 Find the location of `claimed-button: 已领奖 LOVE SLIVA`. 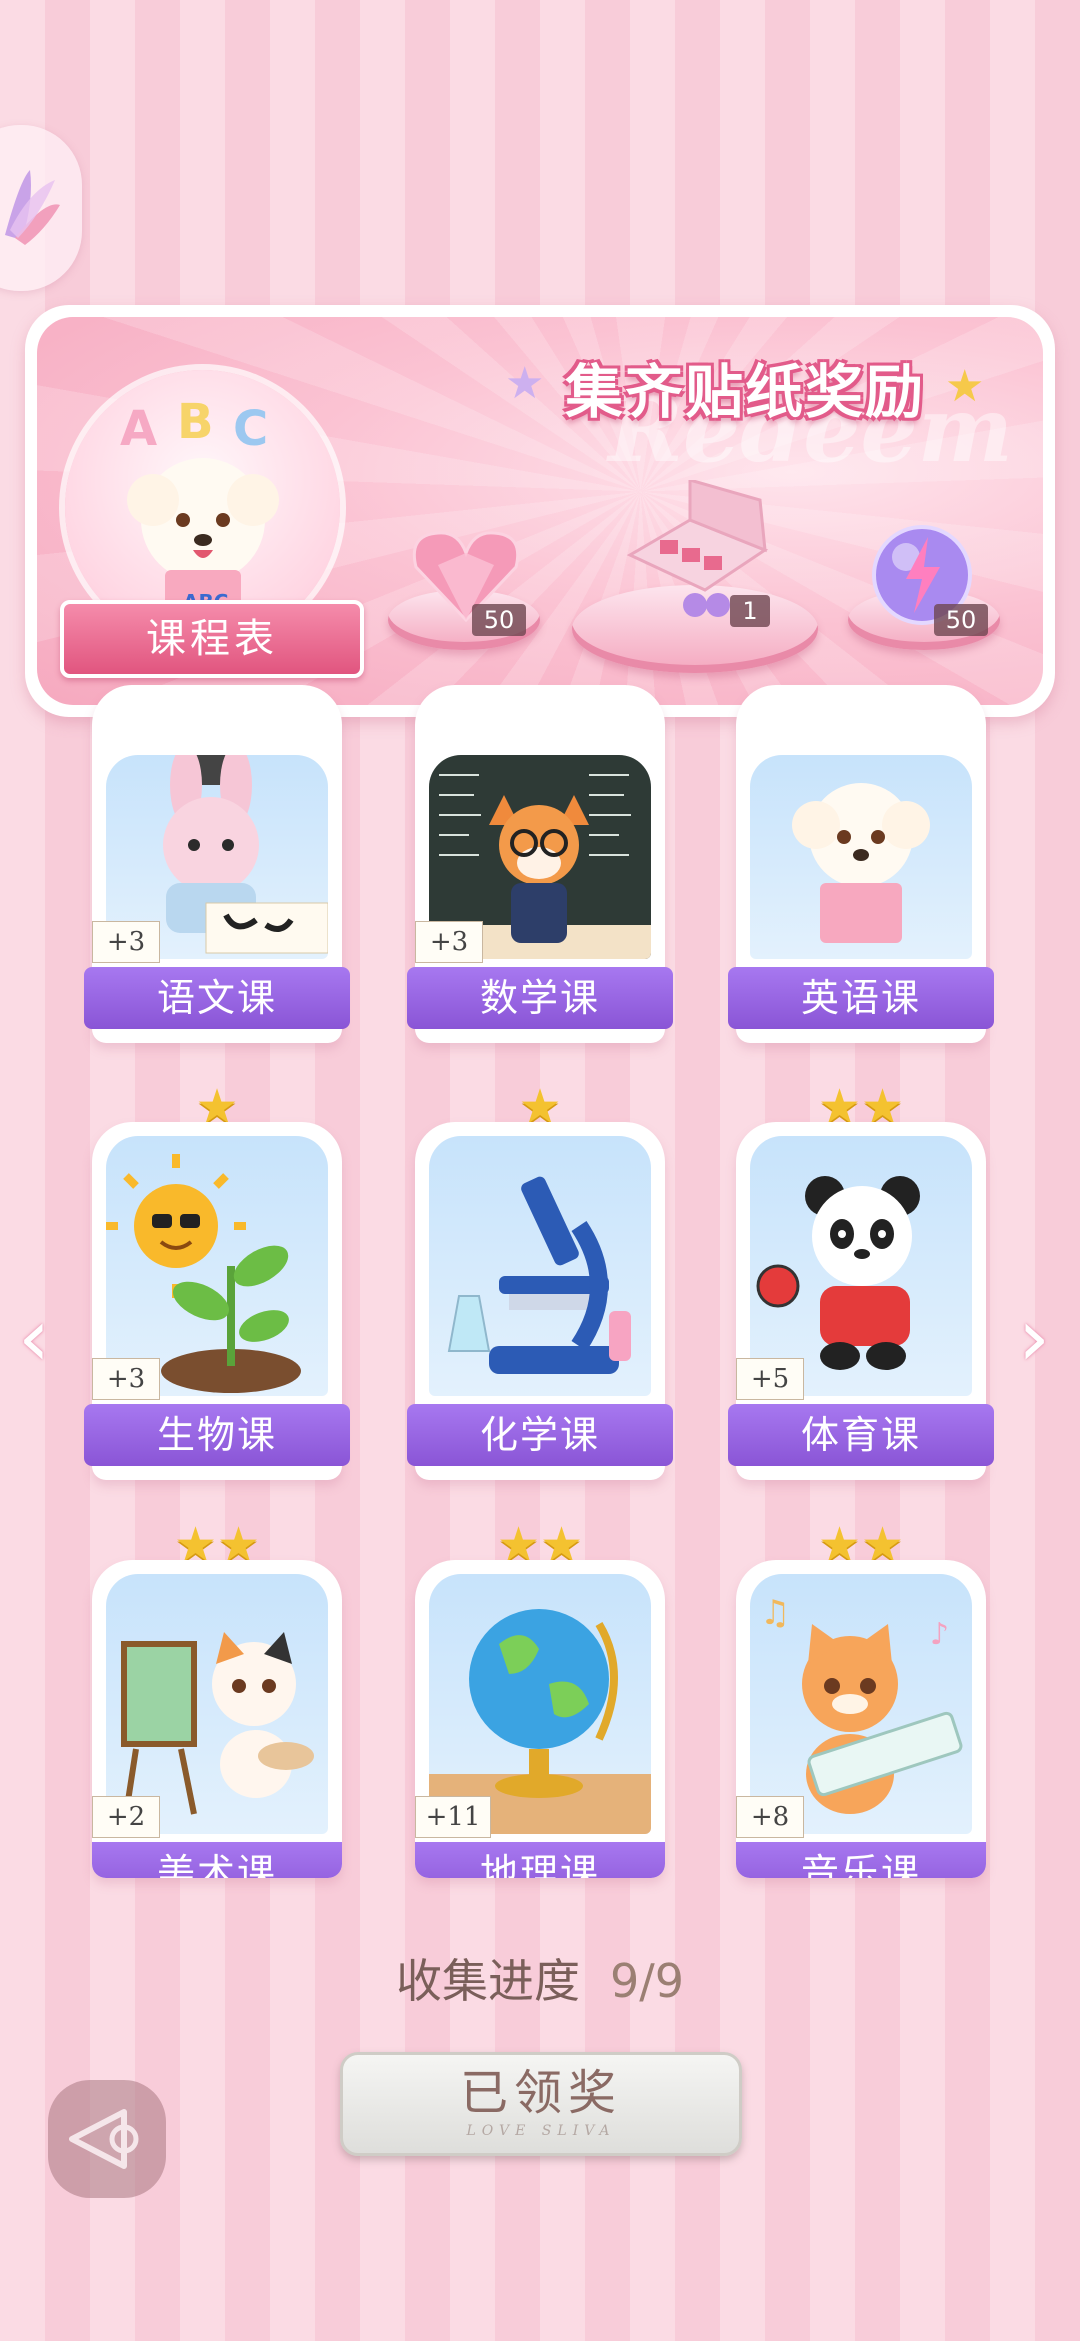

claimed-button: 已领奖 LOVE SLIVA is located at coordinates (541, 2104).